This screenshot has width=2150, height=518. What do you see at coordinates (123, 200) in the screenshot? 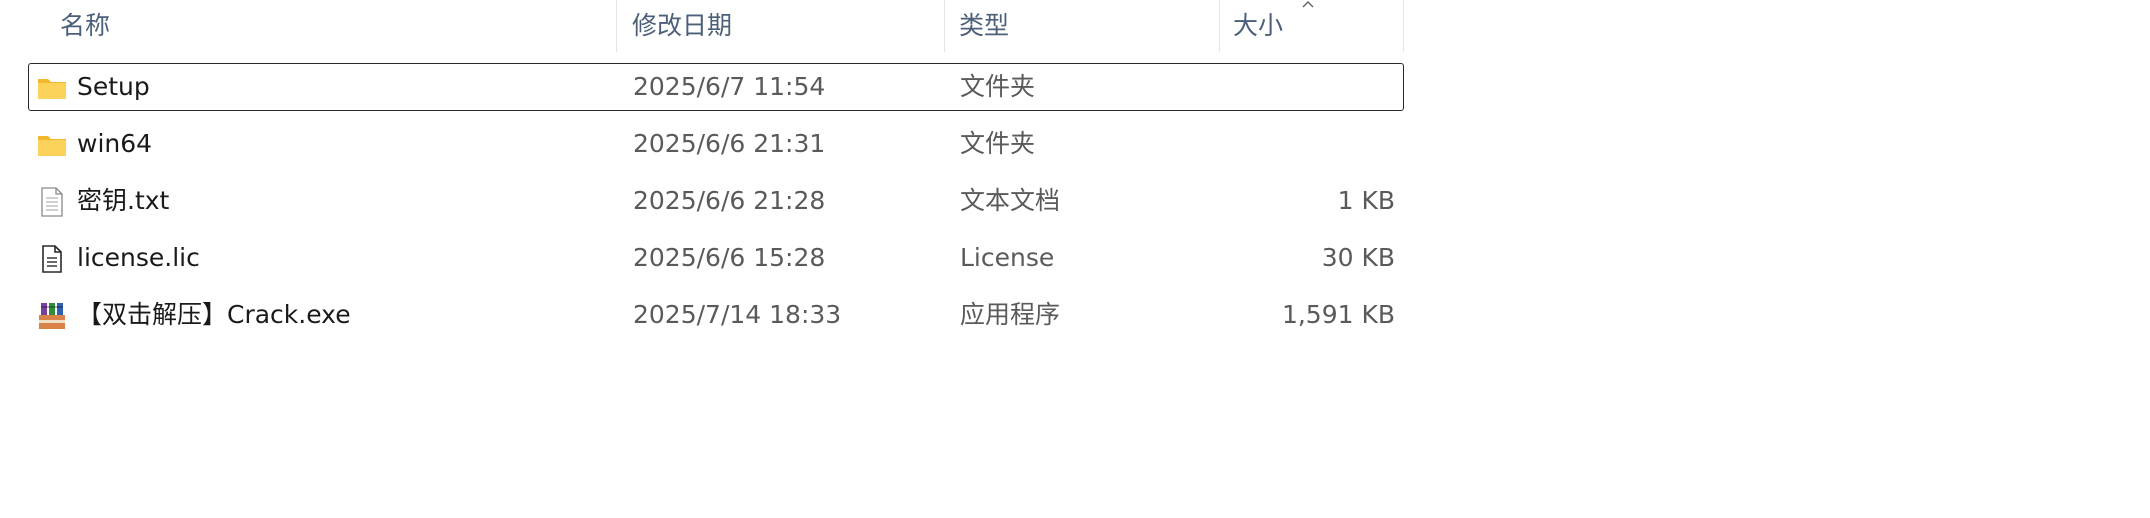
I see `file-name: 密钥.txt` at bounding box center [123, 200].